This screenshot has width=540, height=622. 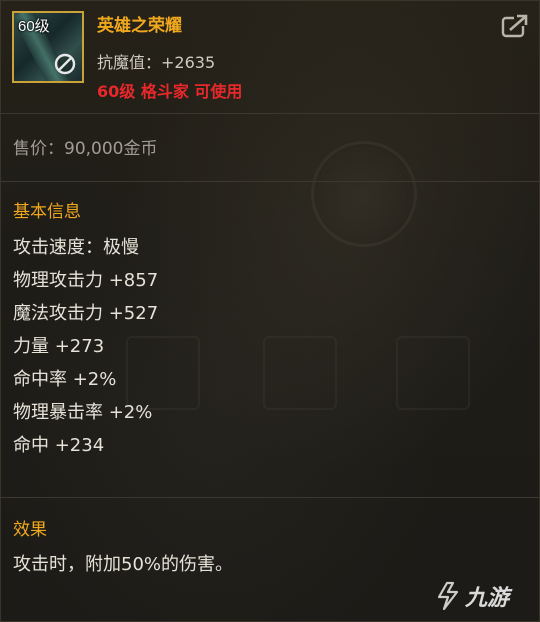 What do you see at coordinates (65, 64) in the screenshot?
I see `forbidden-icon` at bounding box center [65, 64].